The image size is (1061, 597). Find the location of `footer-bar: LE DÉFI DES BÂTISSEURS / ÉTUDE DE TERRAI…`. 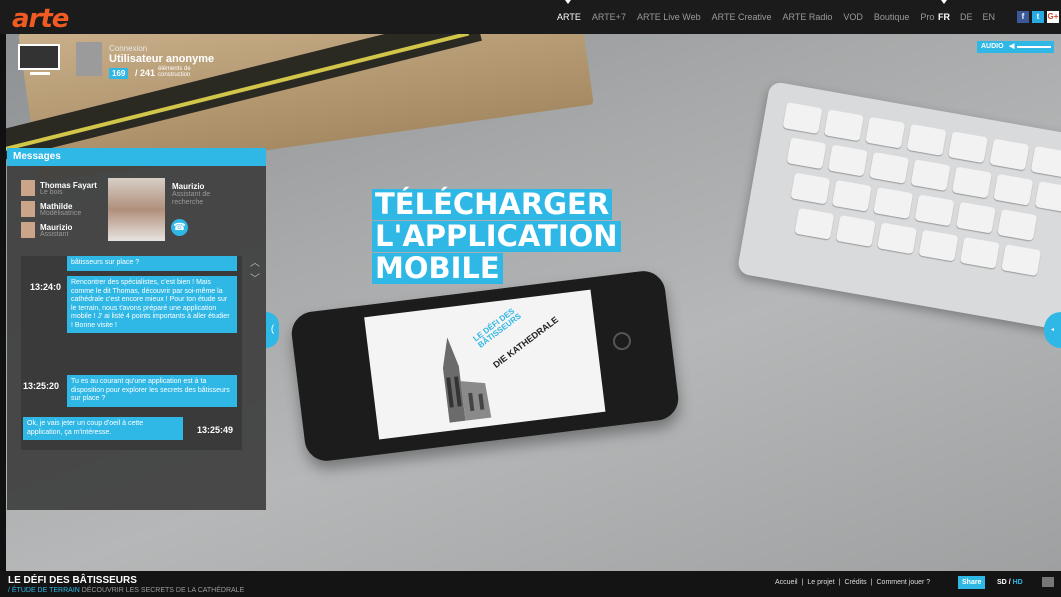

footer-bar: LE DÉFI DES BÂTISSEURS / ÉTUDE DE TERRAI… is located at coordinates (530, 584).